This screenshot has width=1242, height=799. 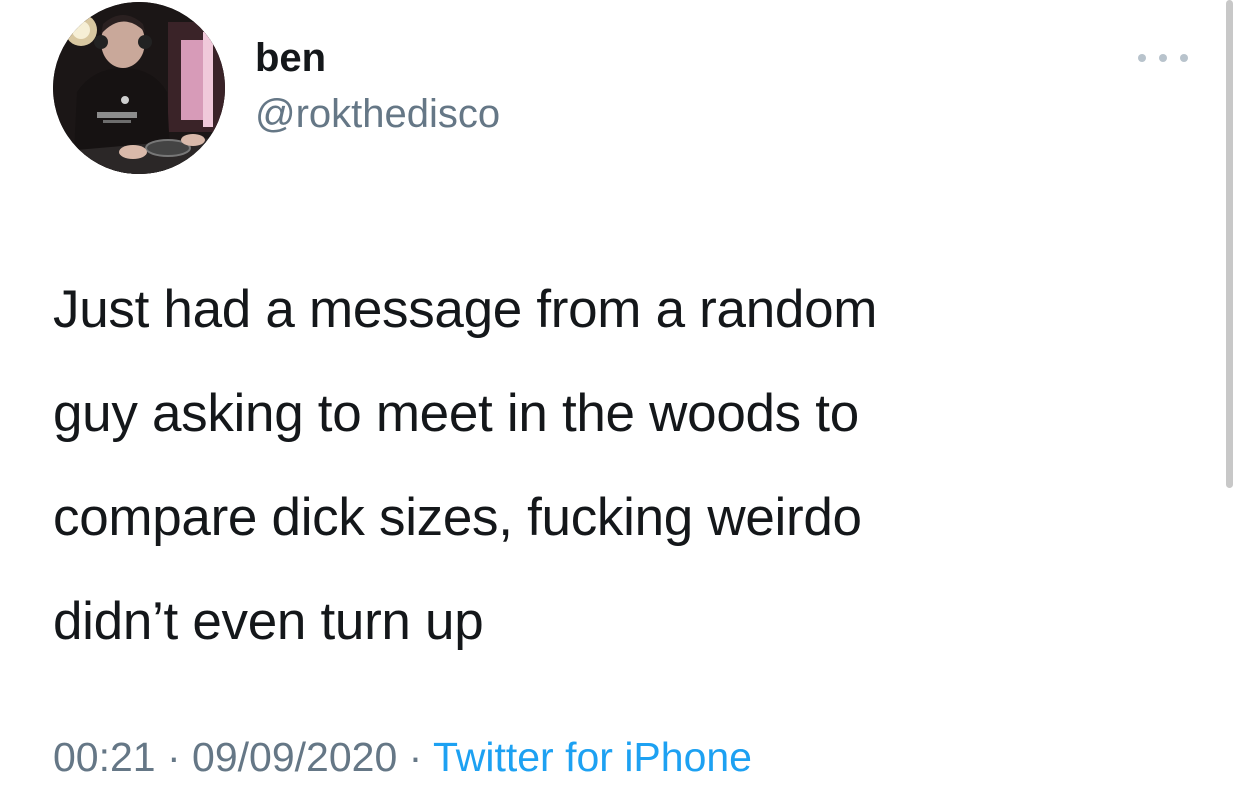 What do you see at coordinates (295, 757) in the screenshot?
I see `tweet-date: 09/09/2020` at bounding box center [295, 757].